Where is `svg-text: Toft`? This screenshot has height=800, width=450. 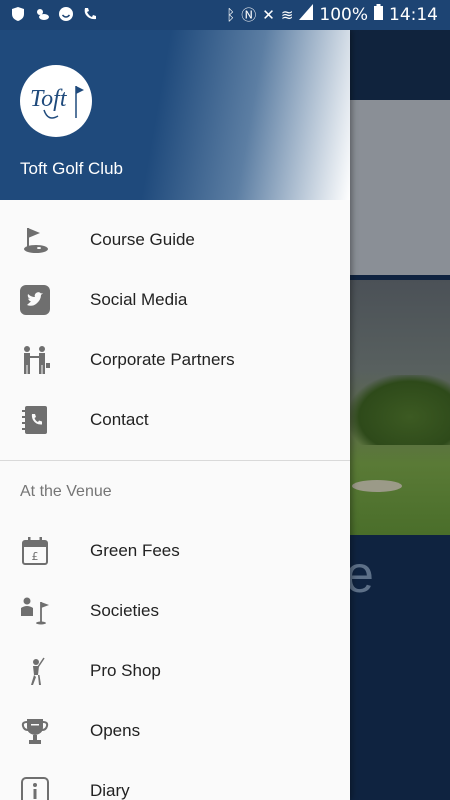
svg-text: Toft is located at coordinates (49, 99).